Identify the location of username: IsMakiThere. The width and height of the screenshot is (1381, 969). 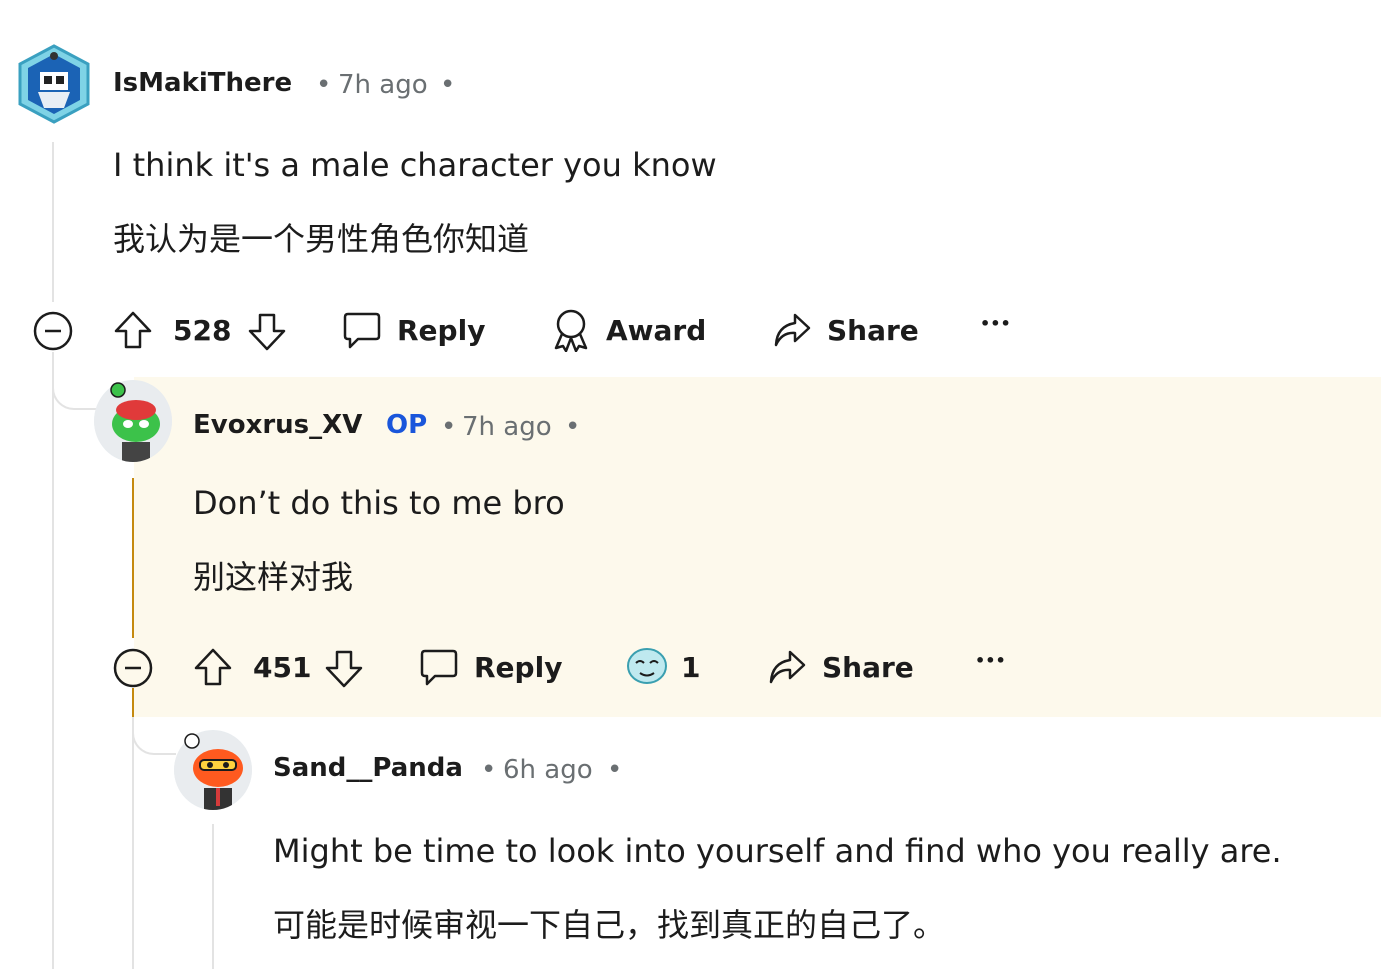
(202, 83).